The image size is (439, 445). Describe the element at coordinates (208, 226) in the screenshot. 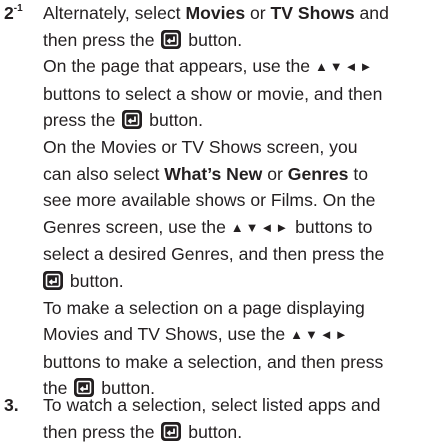

I see `text-line: Genres screen, use the ▲▼◄► buttons to` at that location.